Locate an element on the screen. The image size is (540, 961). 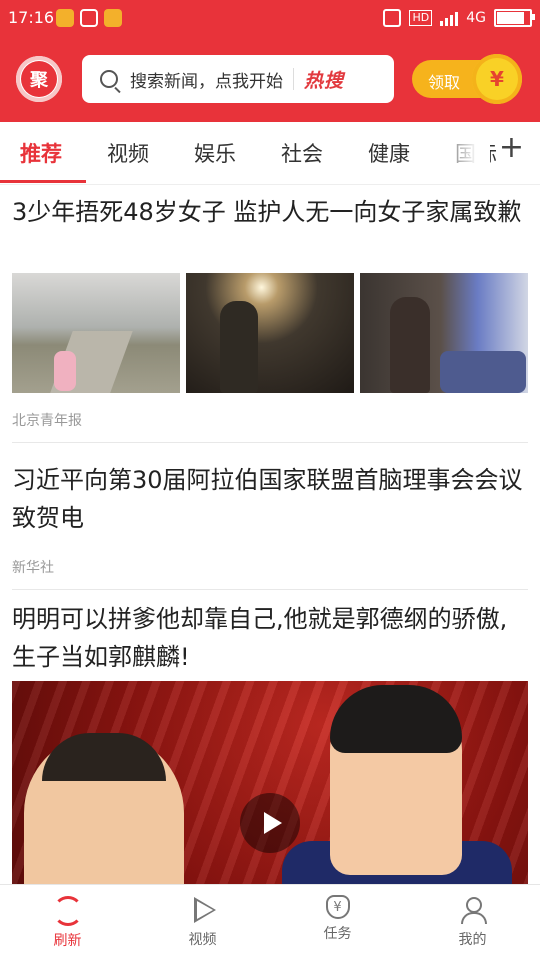
task-icon: ¥ is located at coordinates (337, 907).